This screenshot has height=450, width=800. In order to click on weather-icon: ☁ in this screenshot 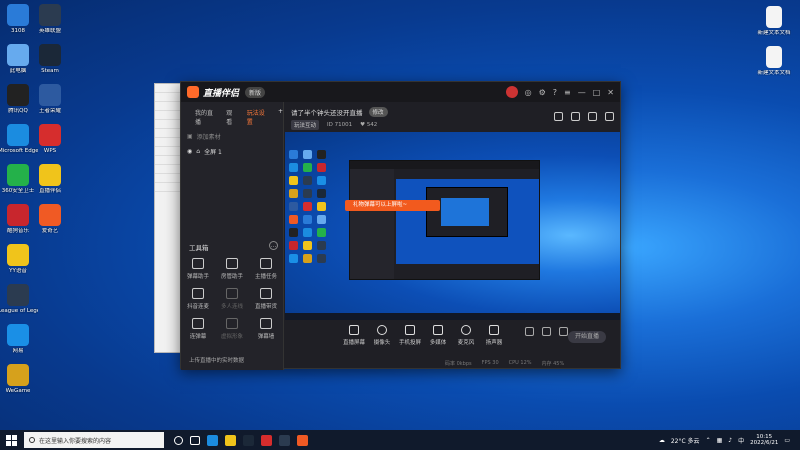, I will do `click(662, 440)`.